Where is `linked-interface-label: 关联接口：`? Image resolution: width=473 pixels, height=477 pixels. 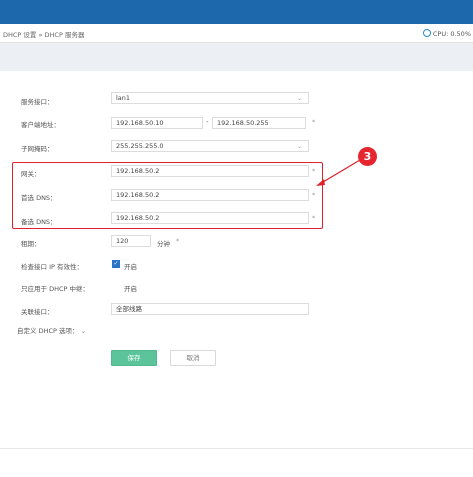 linked-interface-label: 关联接口： is located at coordinates (37, 312).